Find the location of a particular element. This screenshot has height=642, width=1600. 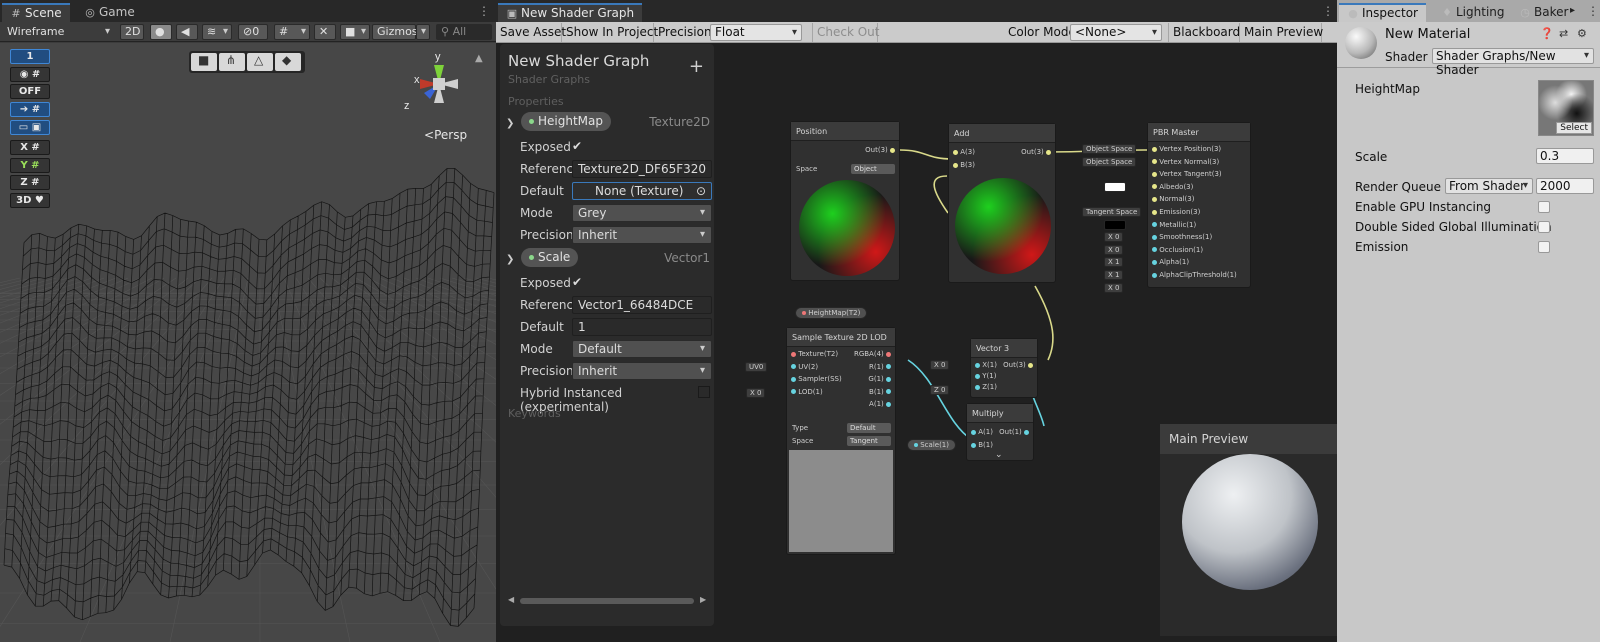

scale-property-node: Scale(1) is located at coordinates (931, 445).